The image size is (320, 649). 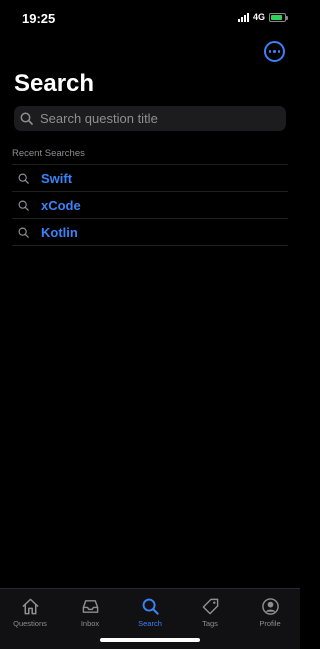 I want to click on battery-icon, so click(x=278, y=17).